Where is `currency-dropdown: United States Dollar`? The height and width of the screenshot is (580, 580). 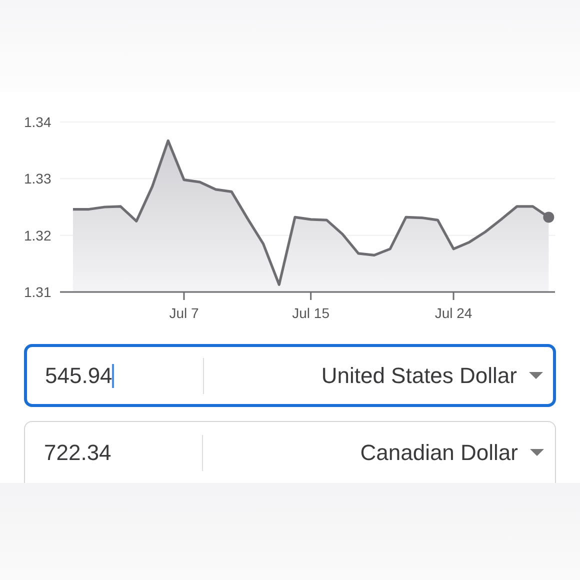 currency-dropdown: United States Dollar is located at coordinates (373, 375).